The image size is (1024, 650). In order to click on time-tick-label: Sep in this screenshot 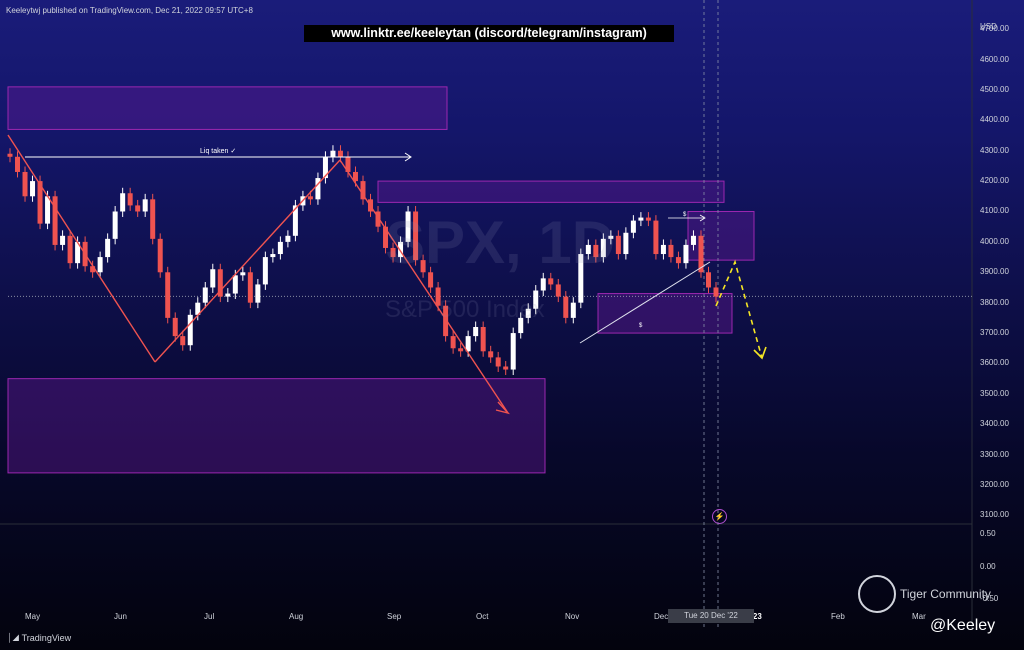, I will do `click(394, 616)`.